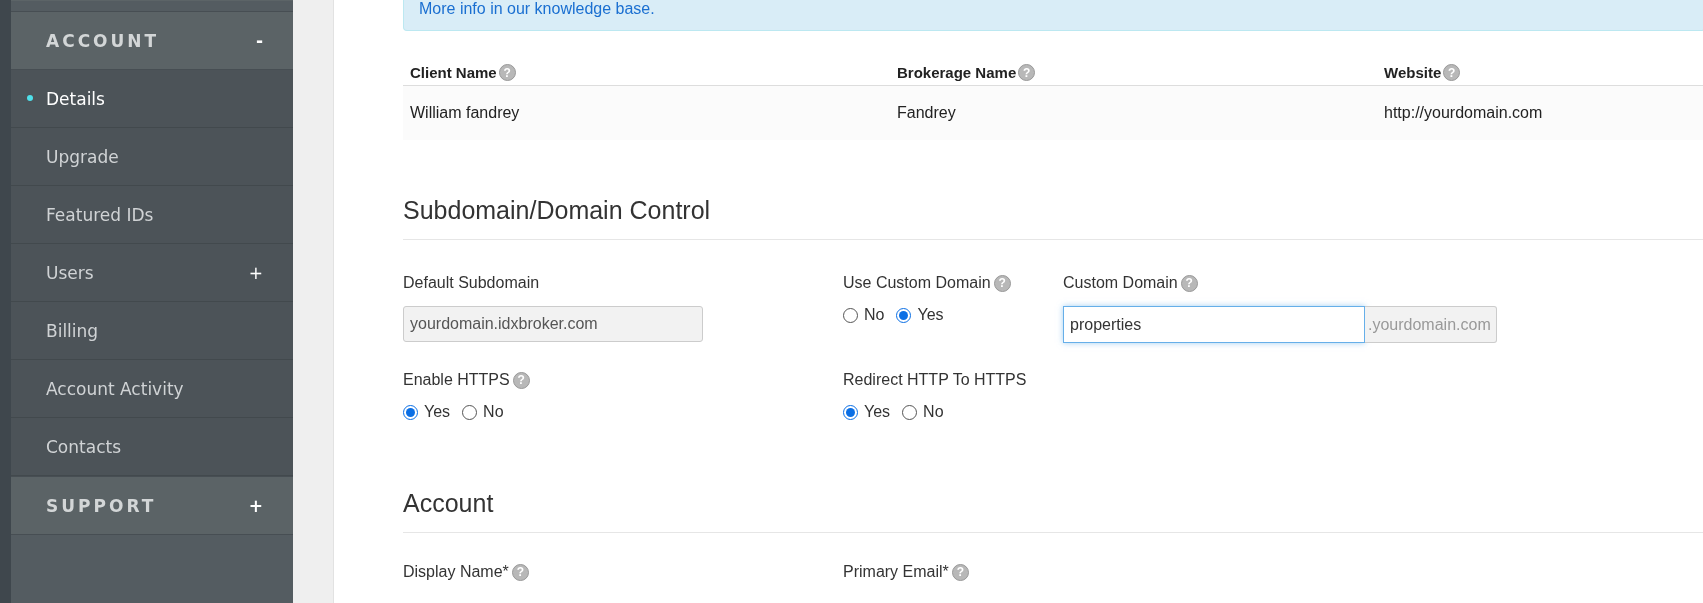 The width and height of the screenshot is (1703, 603). I want to click on field-label: Display Name*, so click(456, 572).